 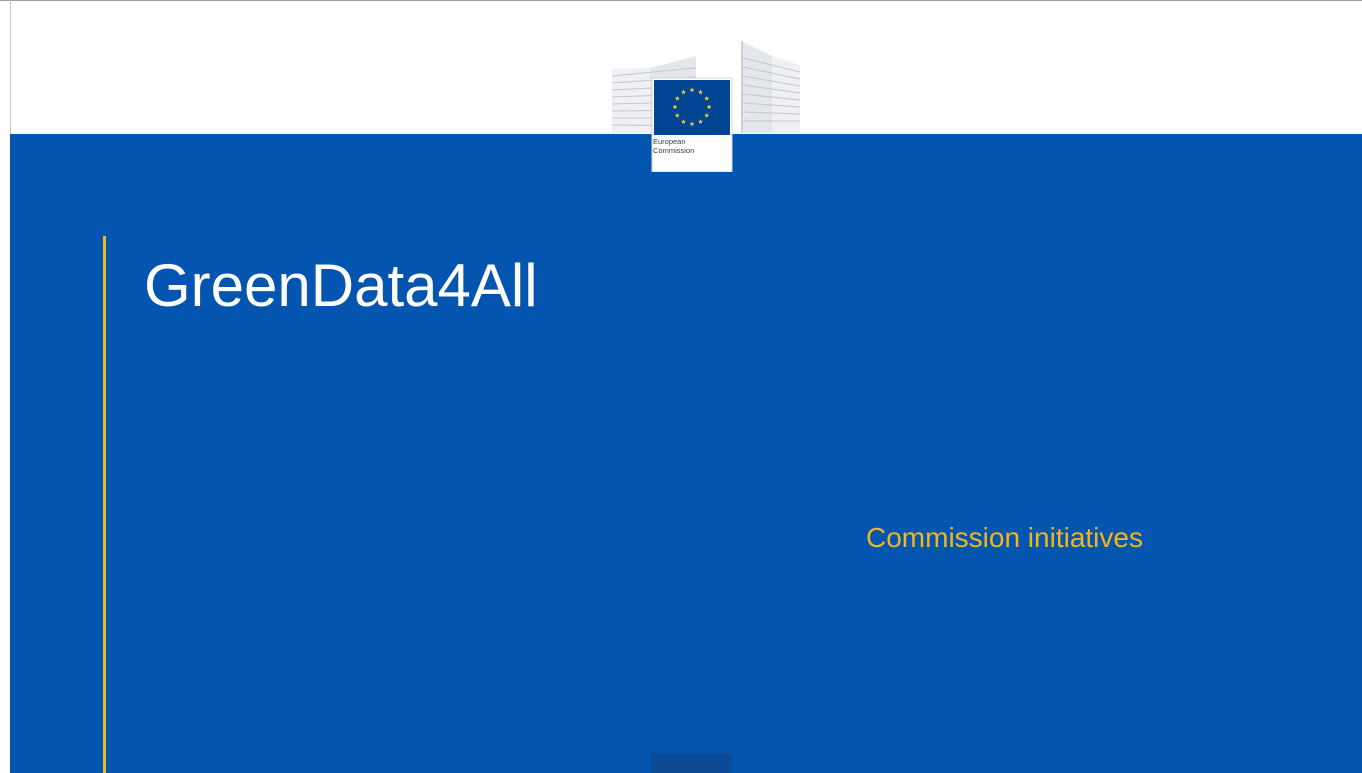 What do you see at coordinates (1004, 537) in the screenshot?
I see `slide-subtitle: Commission initiatives` at bounding box center [1004, 537].